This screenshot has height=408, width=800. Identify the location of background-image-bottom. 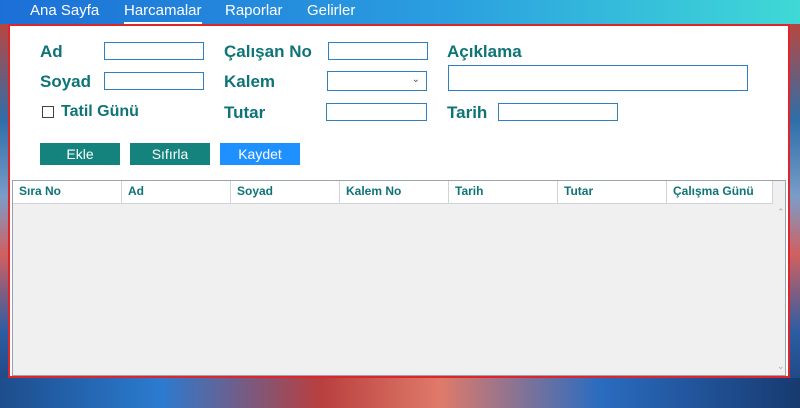
(400, 393).